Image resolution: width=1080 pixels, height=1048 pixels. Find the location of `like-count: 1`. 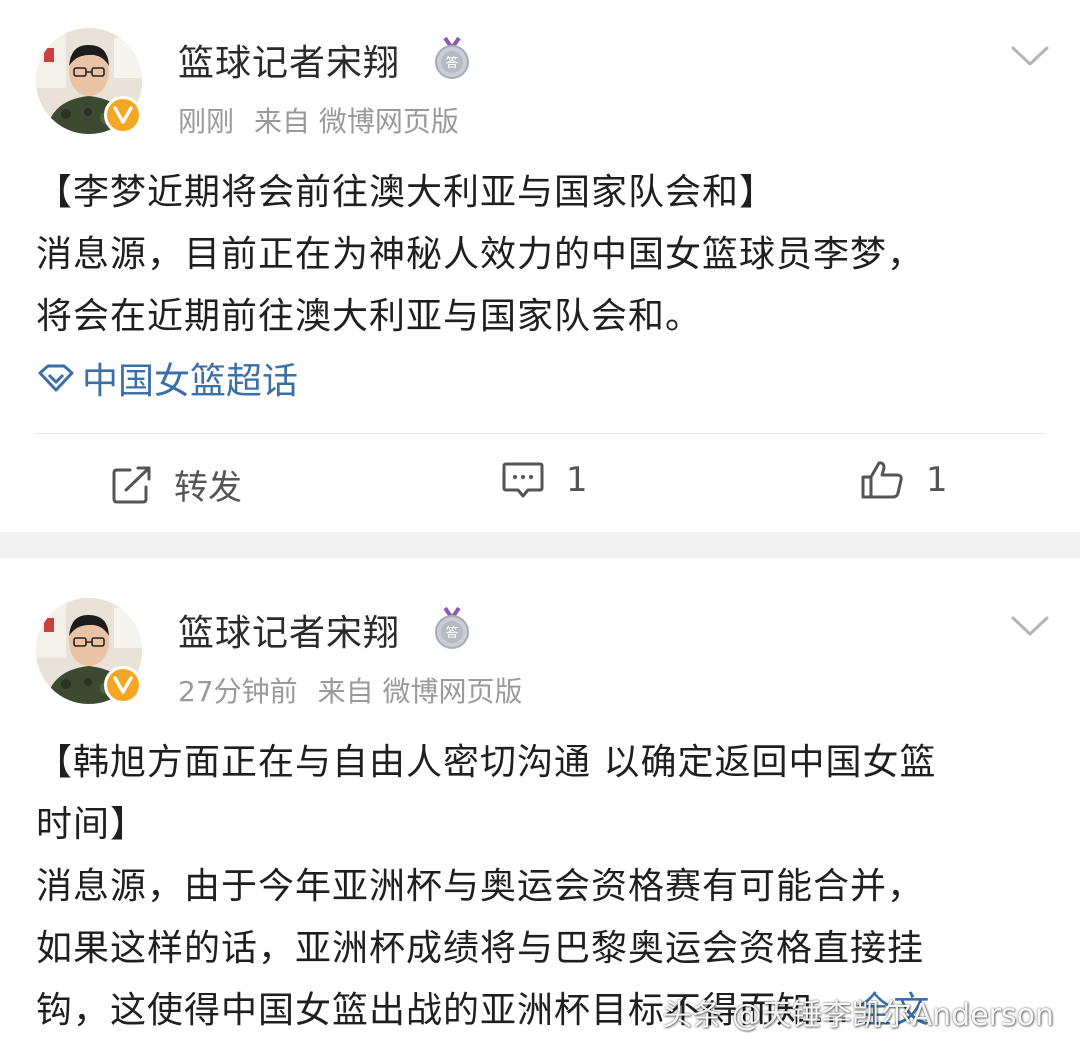

like-count: 1 is located at coordinates (937, 480).